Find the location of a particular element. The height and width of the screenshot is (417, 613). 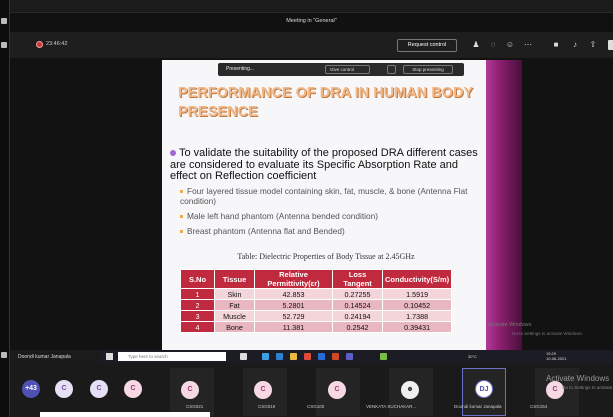

participant-photo: ☻ is located at coordinates (410, 390).